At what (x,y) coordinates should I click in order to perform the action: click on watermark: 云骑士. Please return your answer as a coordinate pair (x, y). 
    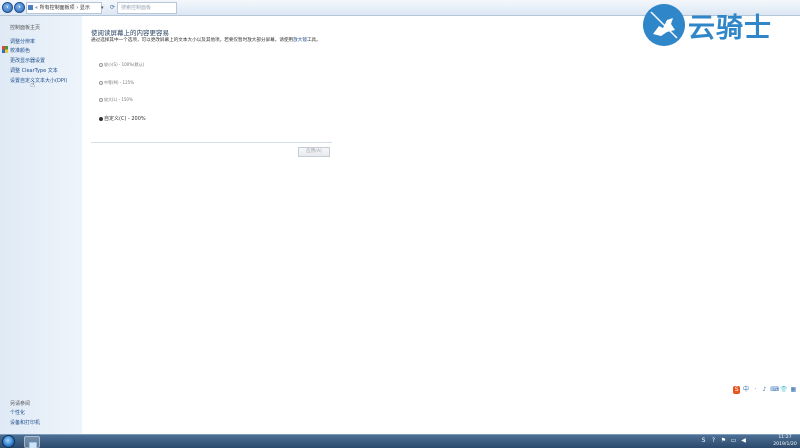
    Looking at the image, I should click on (718, 25).